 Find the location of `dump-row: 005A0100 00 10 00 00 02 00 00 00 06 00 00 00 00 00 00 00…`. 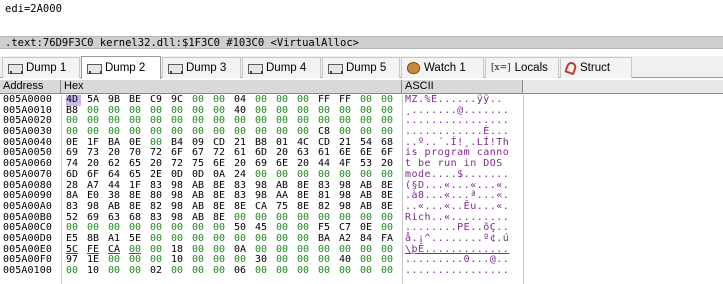

dump-row: 005A0100 00 10 00 00 02 00 00 00 06 00 00 00 00 00 00 00… is located at coordinates (361, 271).